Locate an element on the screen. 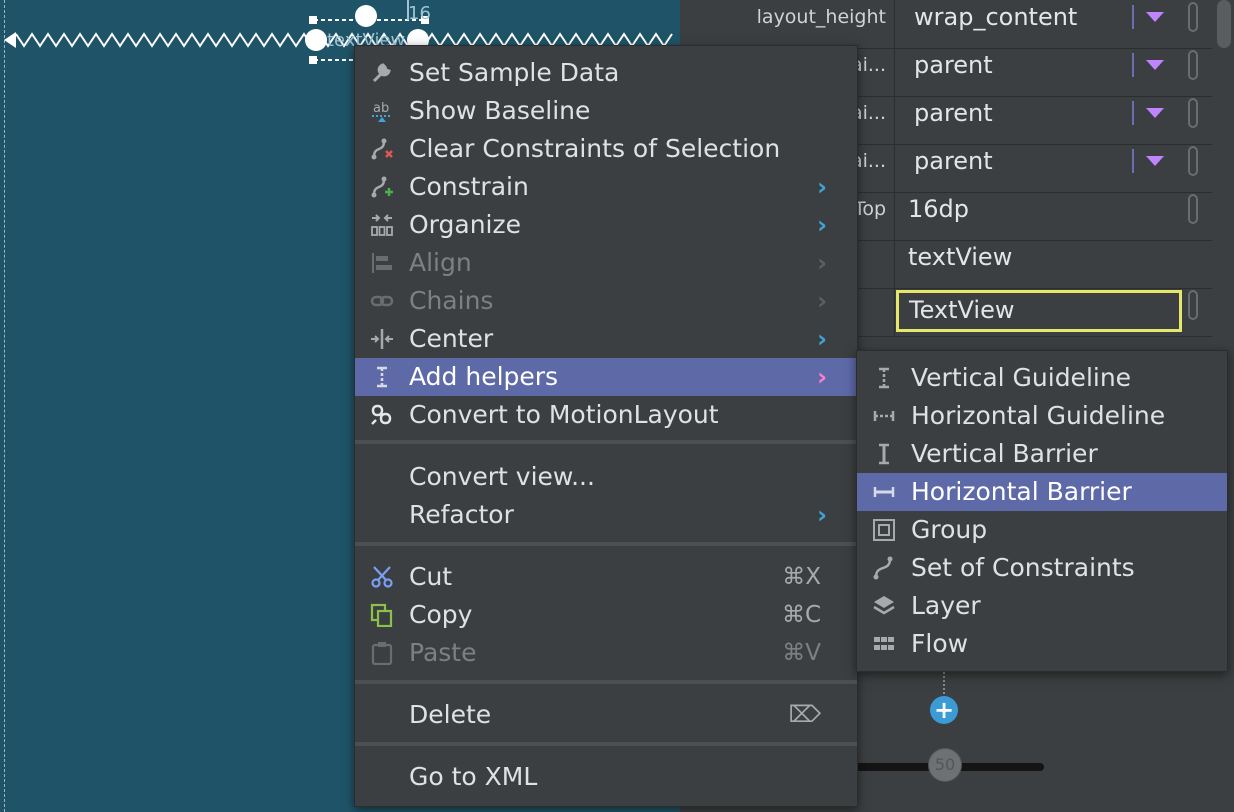 Image resolution: width=1234 pixels, height=812 pixels. bias-slider-knob: 50 is located at coordinates (945, 765).